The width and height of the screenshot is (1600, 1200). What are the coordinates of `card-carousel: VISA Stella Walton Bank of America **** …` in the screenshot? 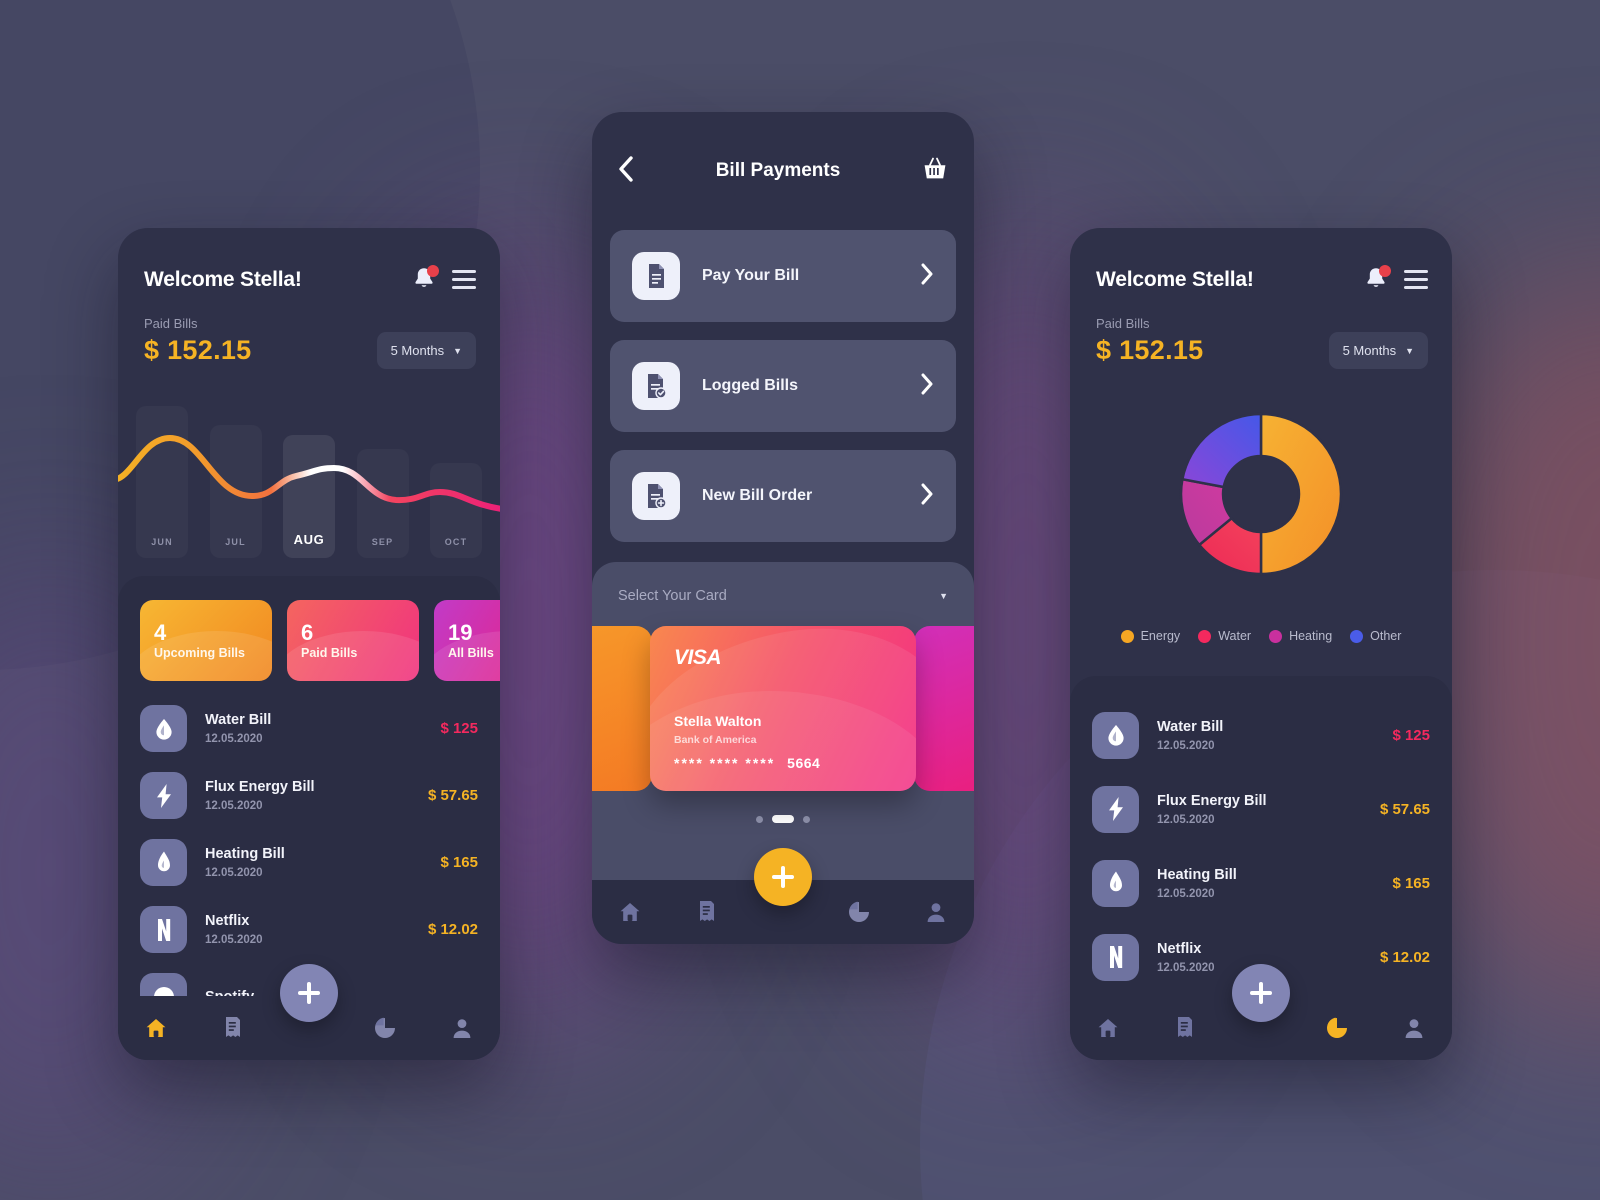 It's located at (783, 713).